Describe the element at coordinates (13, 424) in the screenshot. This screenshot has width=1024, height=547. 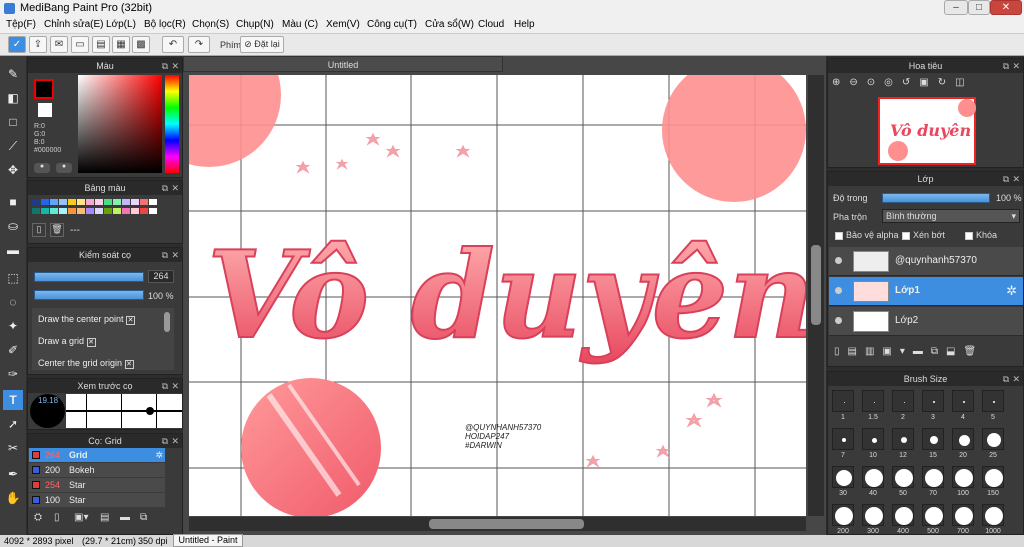
I see `operation-tool-icon: ➚` at that location.